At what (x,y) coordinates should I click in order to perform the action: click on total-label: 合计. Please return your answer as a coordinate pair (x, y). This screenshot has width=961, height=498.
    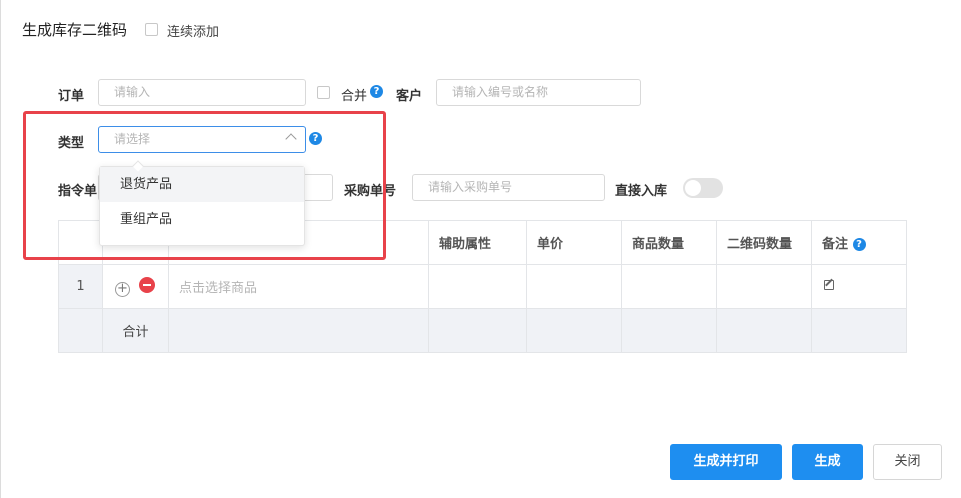
    Looking at the image, I should click on (135, 330).